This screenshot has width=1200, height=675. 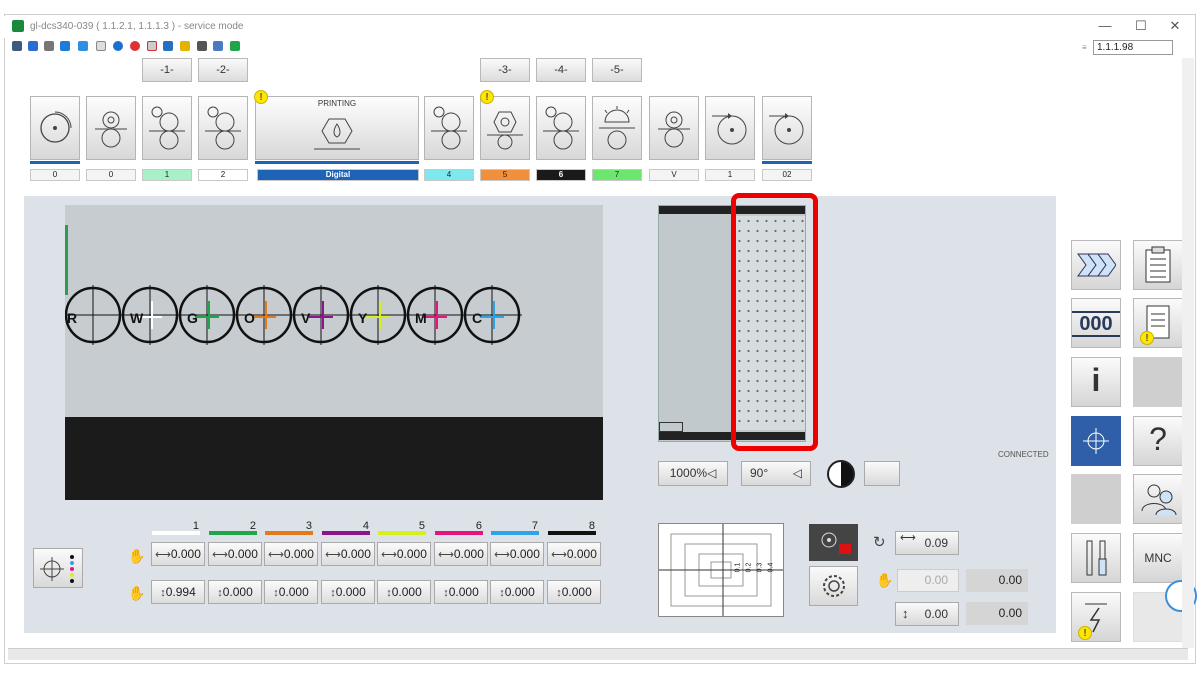 I want to click on counter-button: 000, so click(x=1096, y=323).